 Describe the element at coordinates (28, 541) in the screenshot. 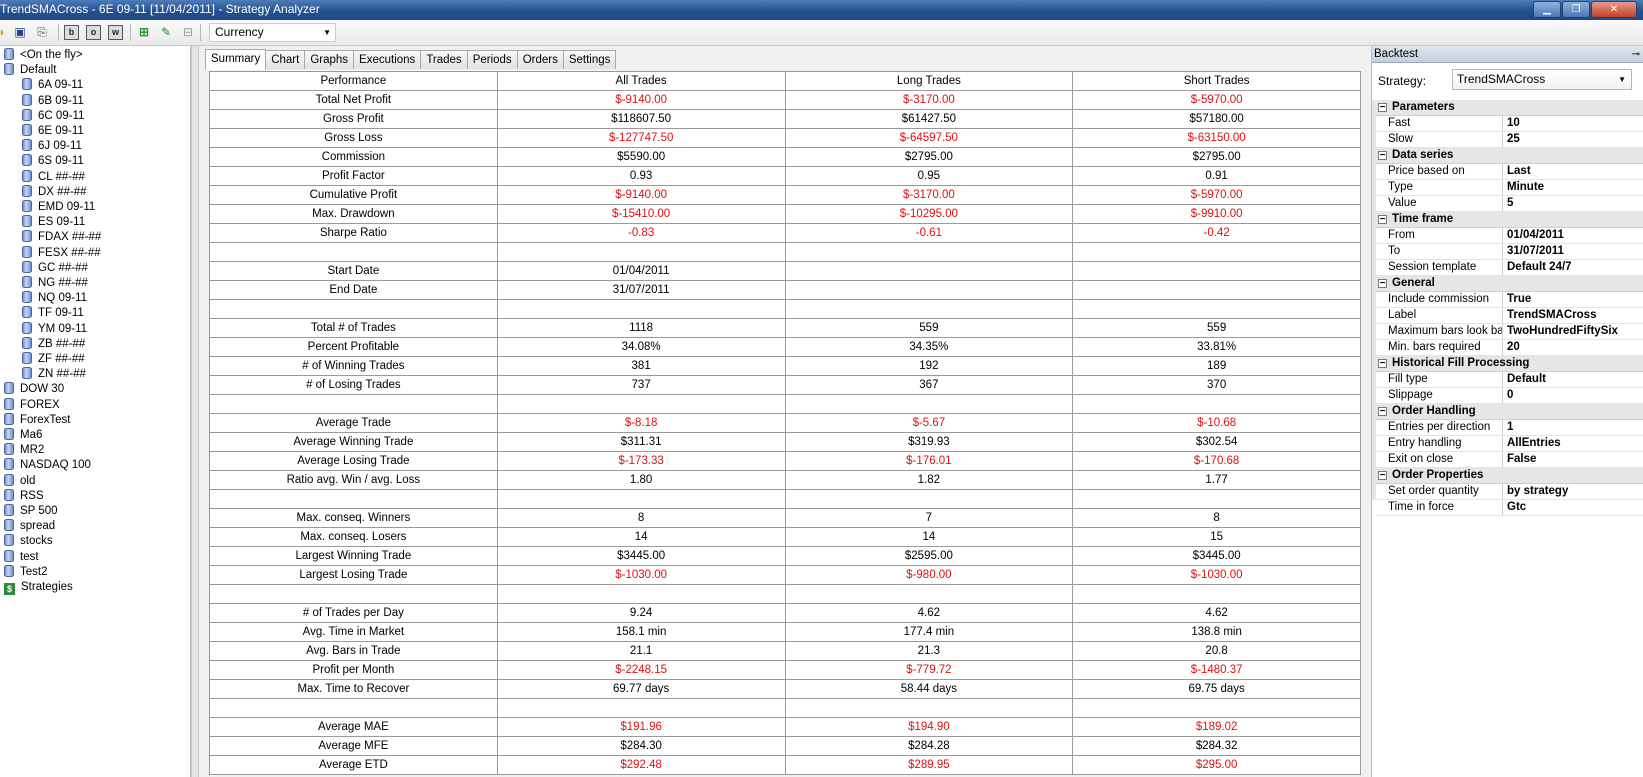

I see `tree-item-stocks: stocks` at that location.